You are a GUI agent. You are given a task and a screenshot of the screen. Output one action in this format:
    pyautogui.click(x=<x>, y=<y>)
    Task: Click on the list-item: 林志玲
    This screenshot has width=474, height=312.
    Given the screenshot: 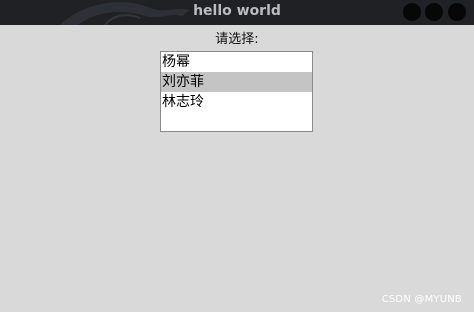 What is the action you would take?
    pyautogui.click(x=236, y=102)
    